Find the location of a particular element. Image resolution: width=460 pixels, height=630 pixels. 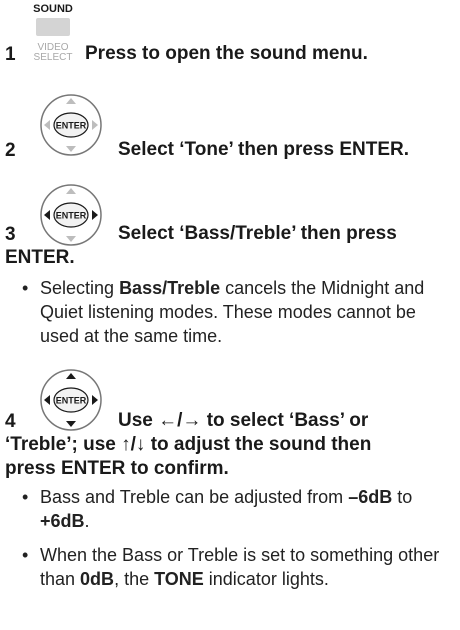

step-number-4: 4 is located at coordinates (10, 421).